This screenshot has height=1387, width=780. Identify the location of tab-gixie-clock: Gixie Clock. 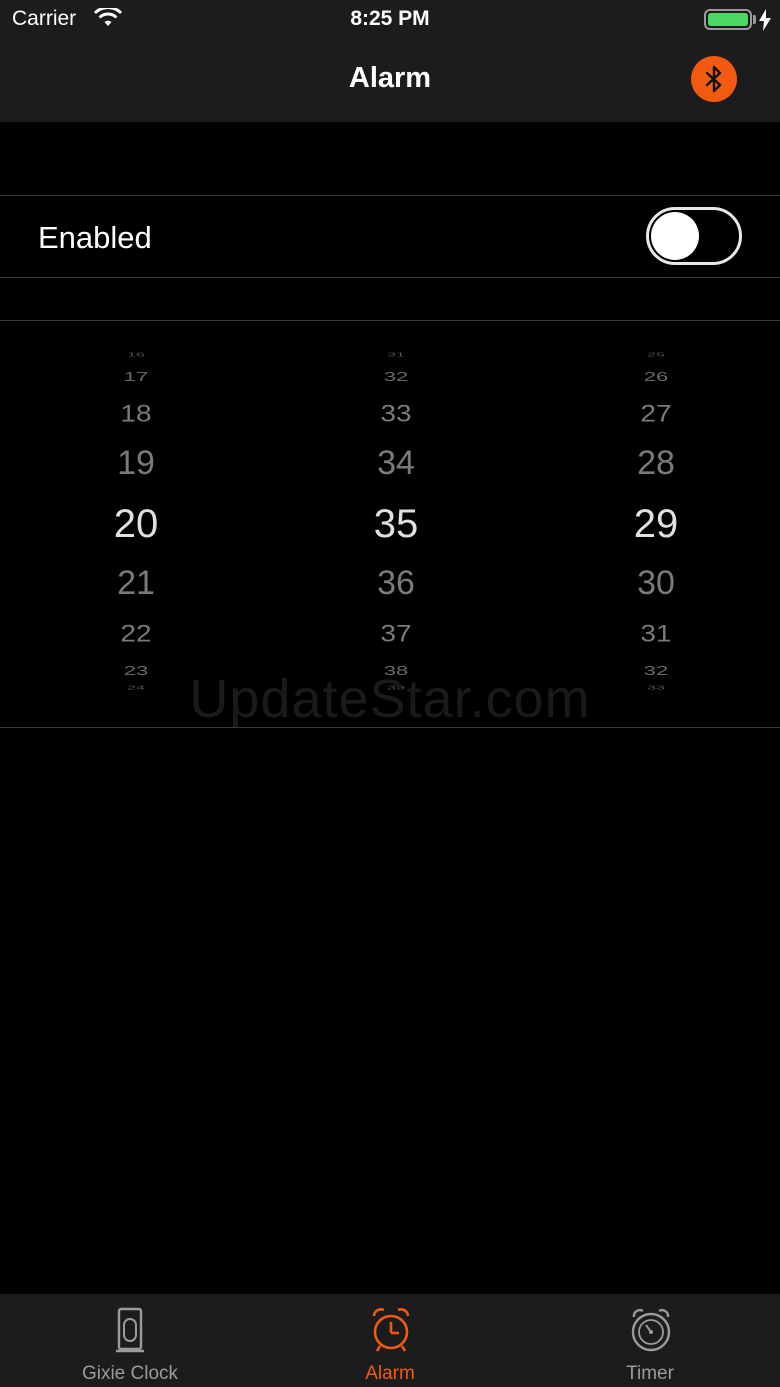
(130, 1340).